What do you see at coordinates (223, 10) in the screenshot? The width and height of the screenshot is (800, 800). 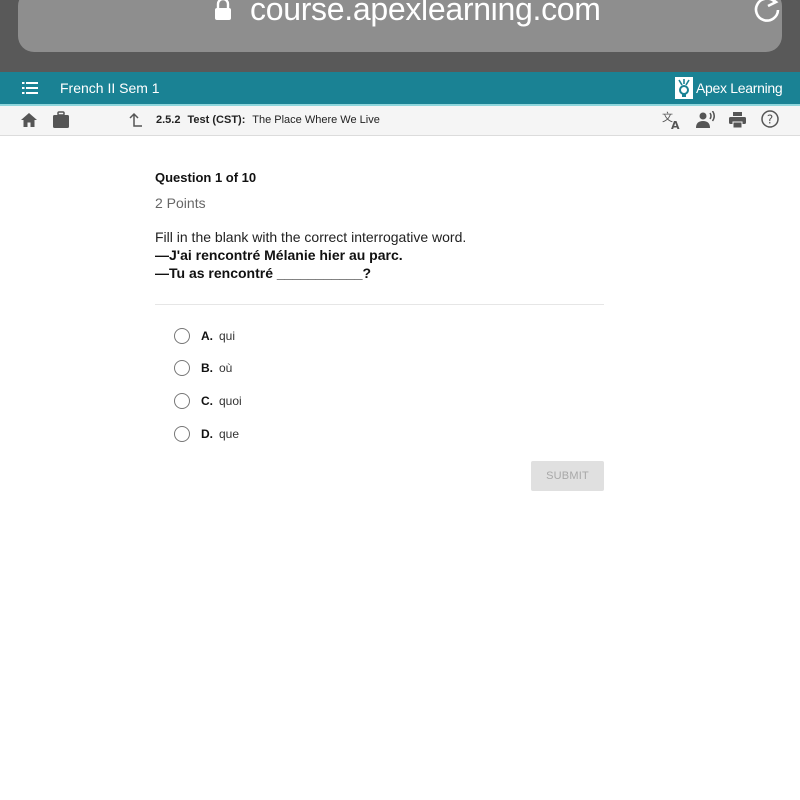 I see `lock-icon` at bounding box center [223, 10].